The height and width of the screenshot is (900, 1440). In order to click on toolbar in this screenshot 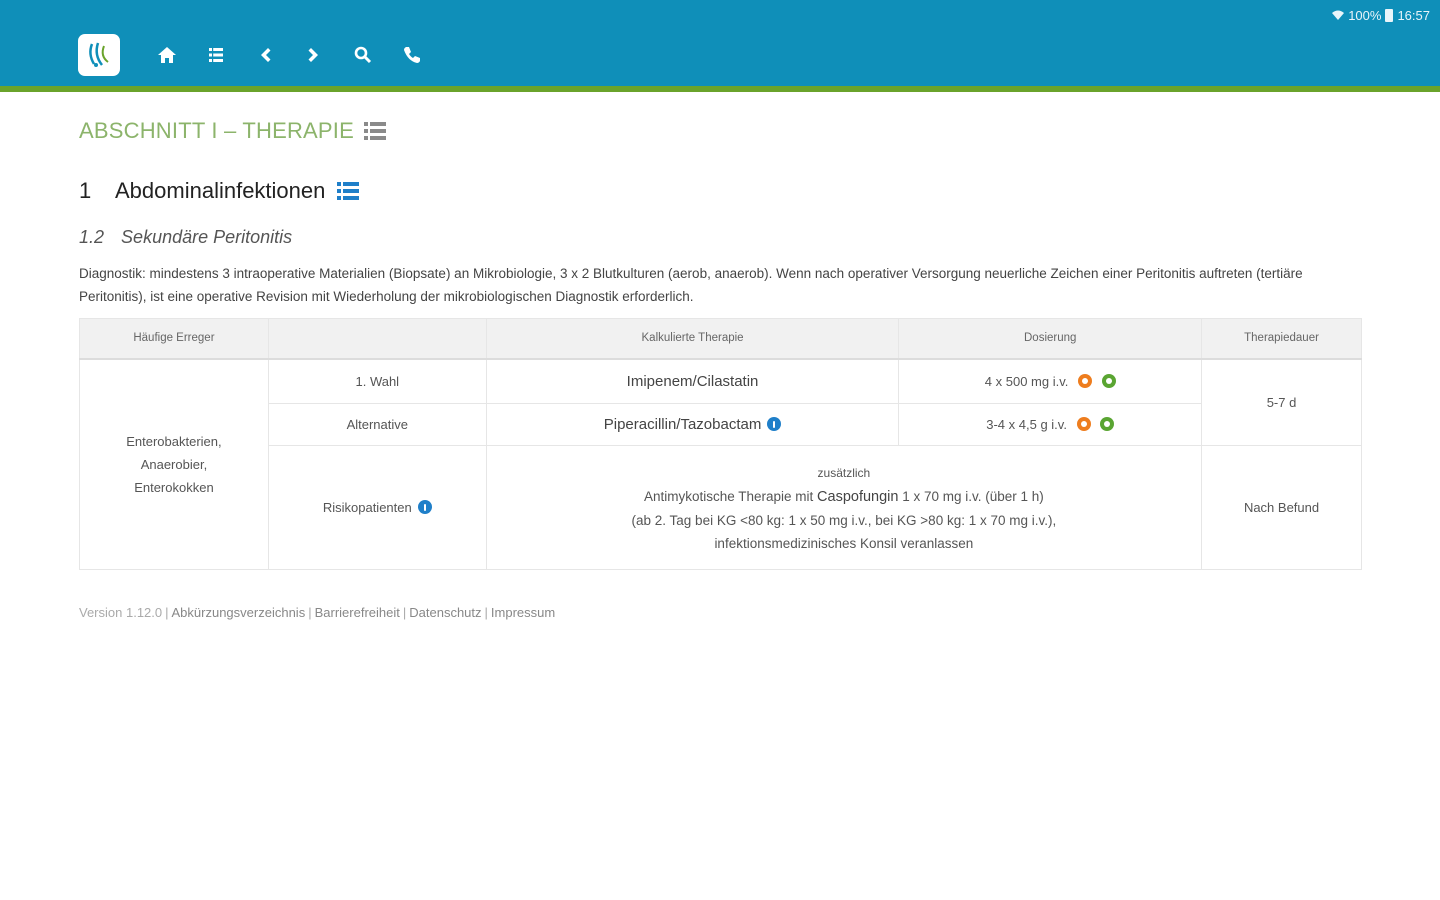, I will do `click(257, 55)`.